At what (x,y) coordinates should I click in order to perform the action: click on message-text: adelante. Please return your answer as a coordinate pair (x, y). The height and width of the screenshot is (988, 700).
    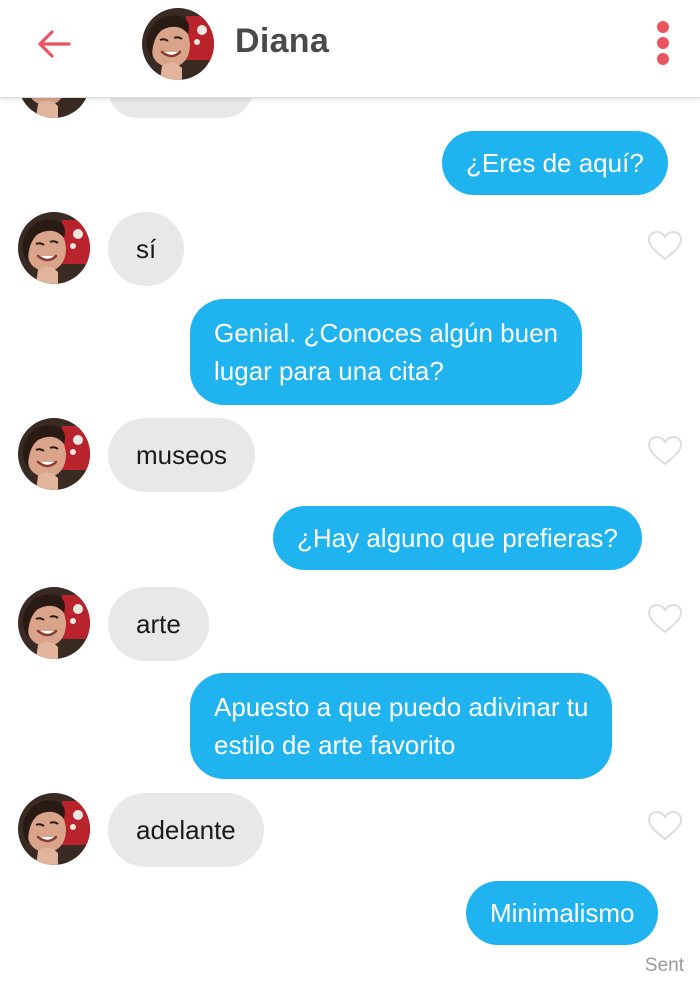
    Looking at the image, I should click on (186, 830).